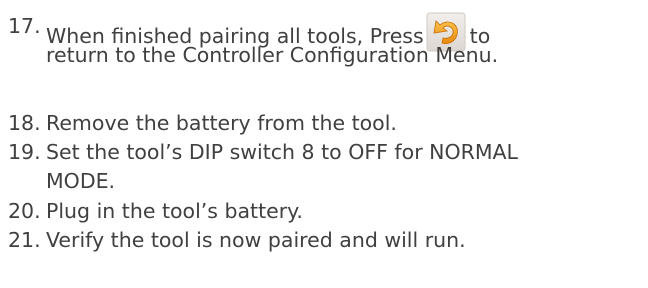 The height and width of the screenshot is (288, 648). I want to click on step-number: 17., so click(24, 26).